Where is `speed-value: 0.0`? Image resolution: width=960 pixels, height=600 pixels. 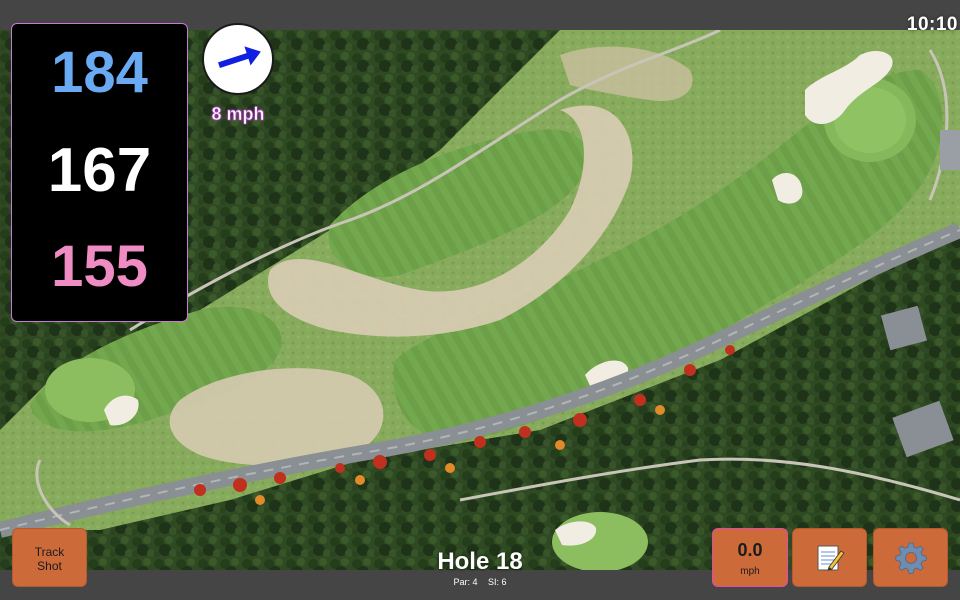 speed-value: 0.0 is located at coordinates (750, 550).